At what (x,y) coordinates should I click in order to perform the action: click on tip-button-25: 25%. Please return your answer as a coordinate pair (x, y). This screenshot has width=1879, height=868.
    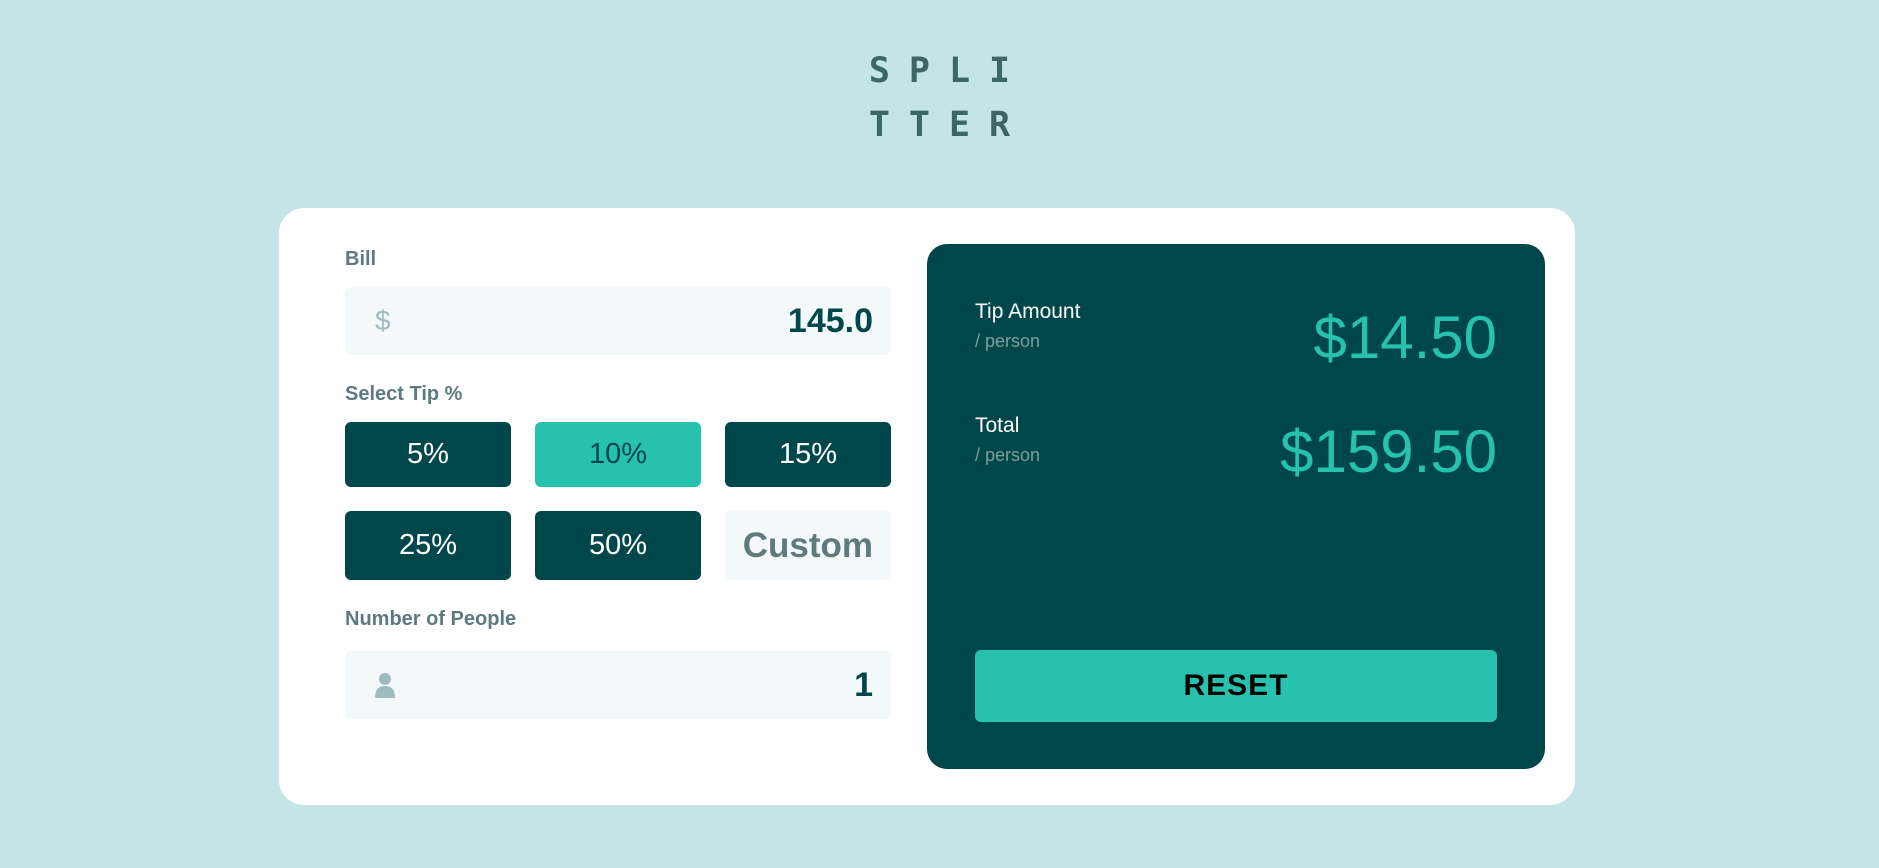
    Looking at the image, I should click on (428, 545).